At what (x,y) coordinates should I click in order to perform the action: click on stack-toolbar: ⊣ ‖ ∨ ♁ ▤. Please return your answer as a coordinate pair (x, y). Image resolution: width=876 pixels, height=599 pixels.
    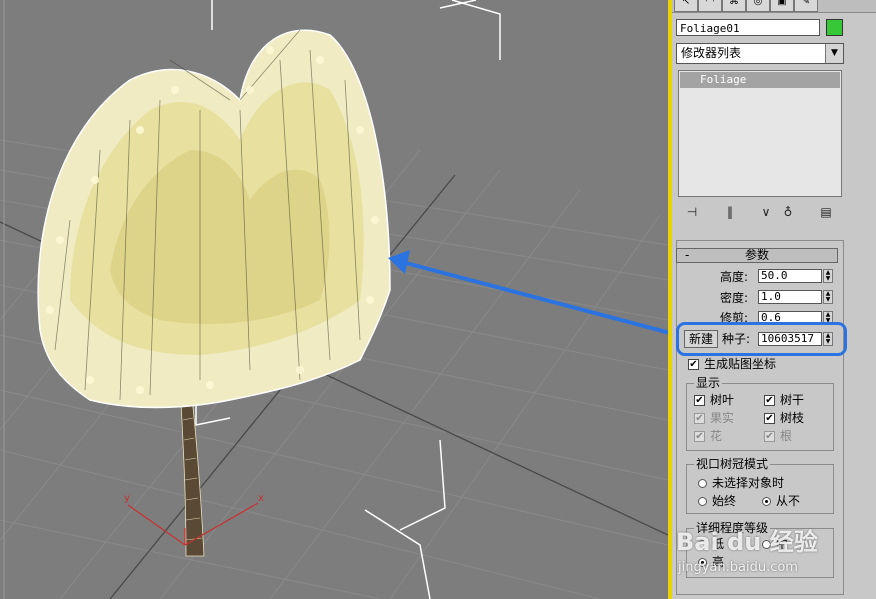
    Looking at the image, I should click on (760, 212).